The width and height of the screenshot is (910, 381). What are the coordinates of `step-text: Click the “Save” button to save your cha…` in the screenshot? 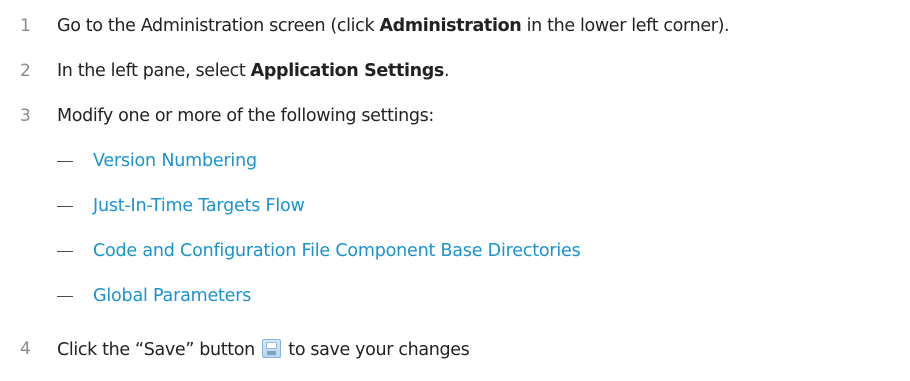 It's located at (263, 349).